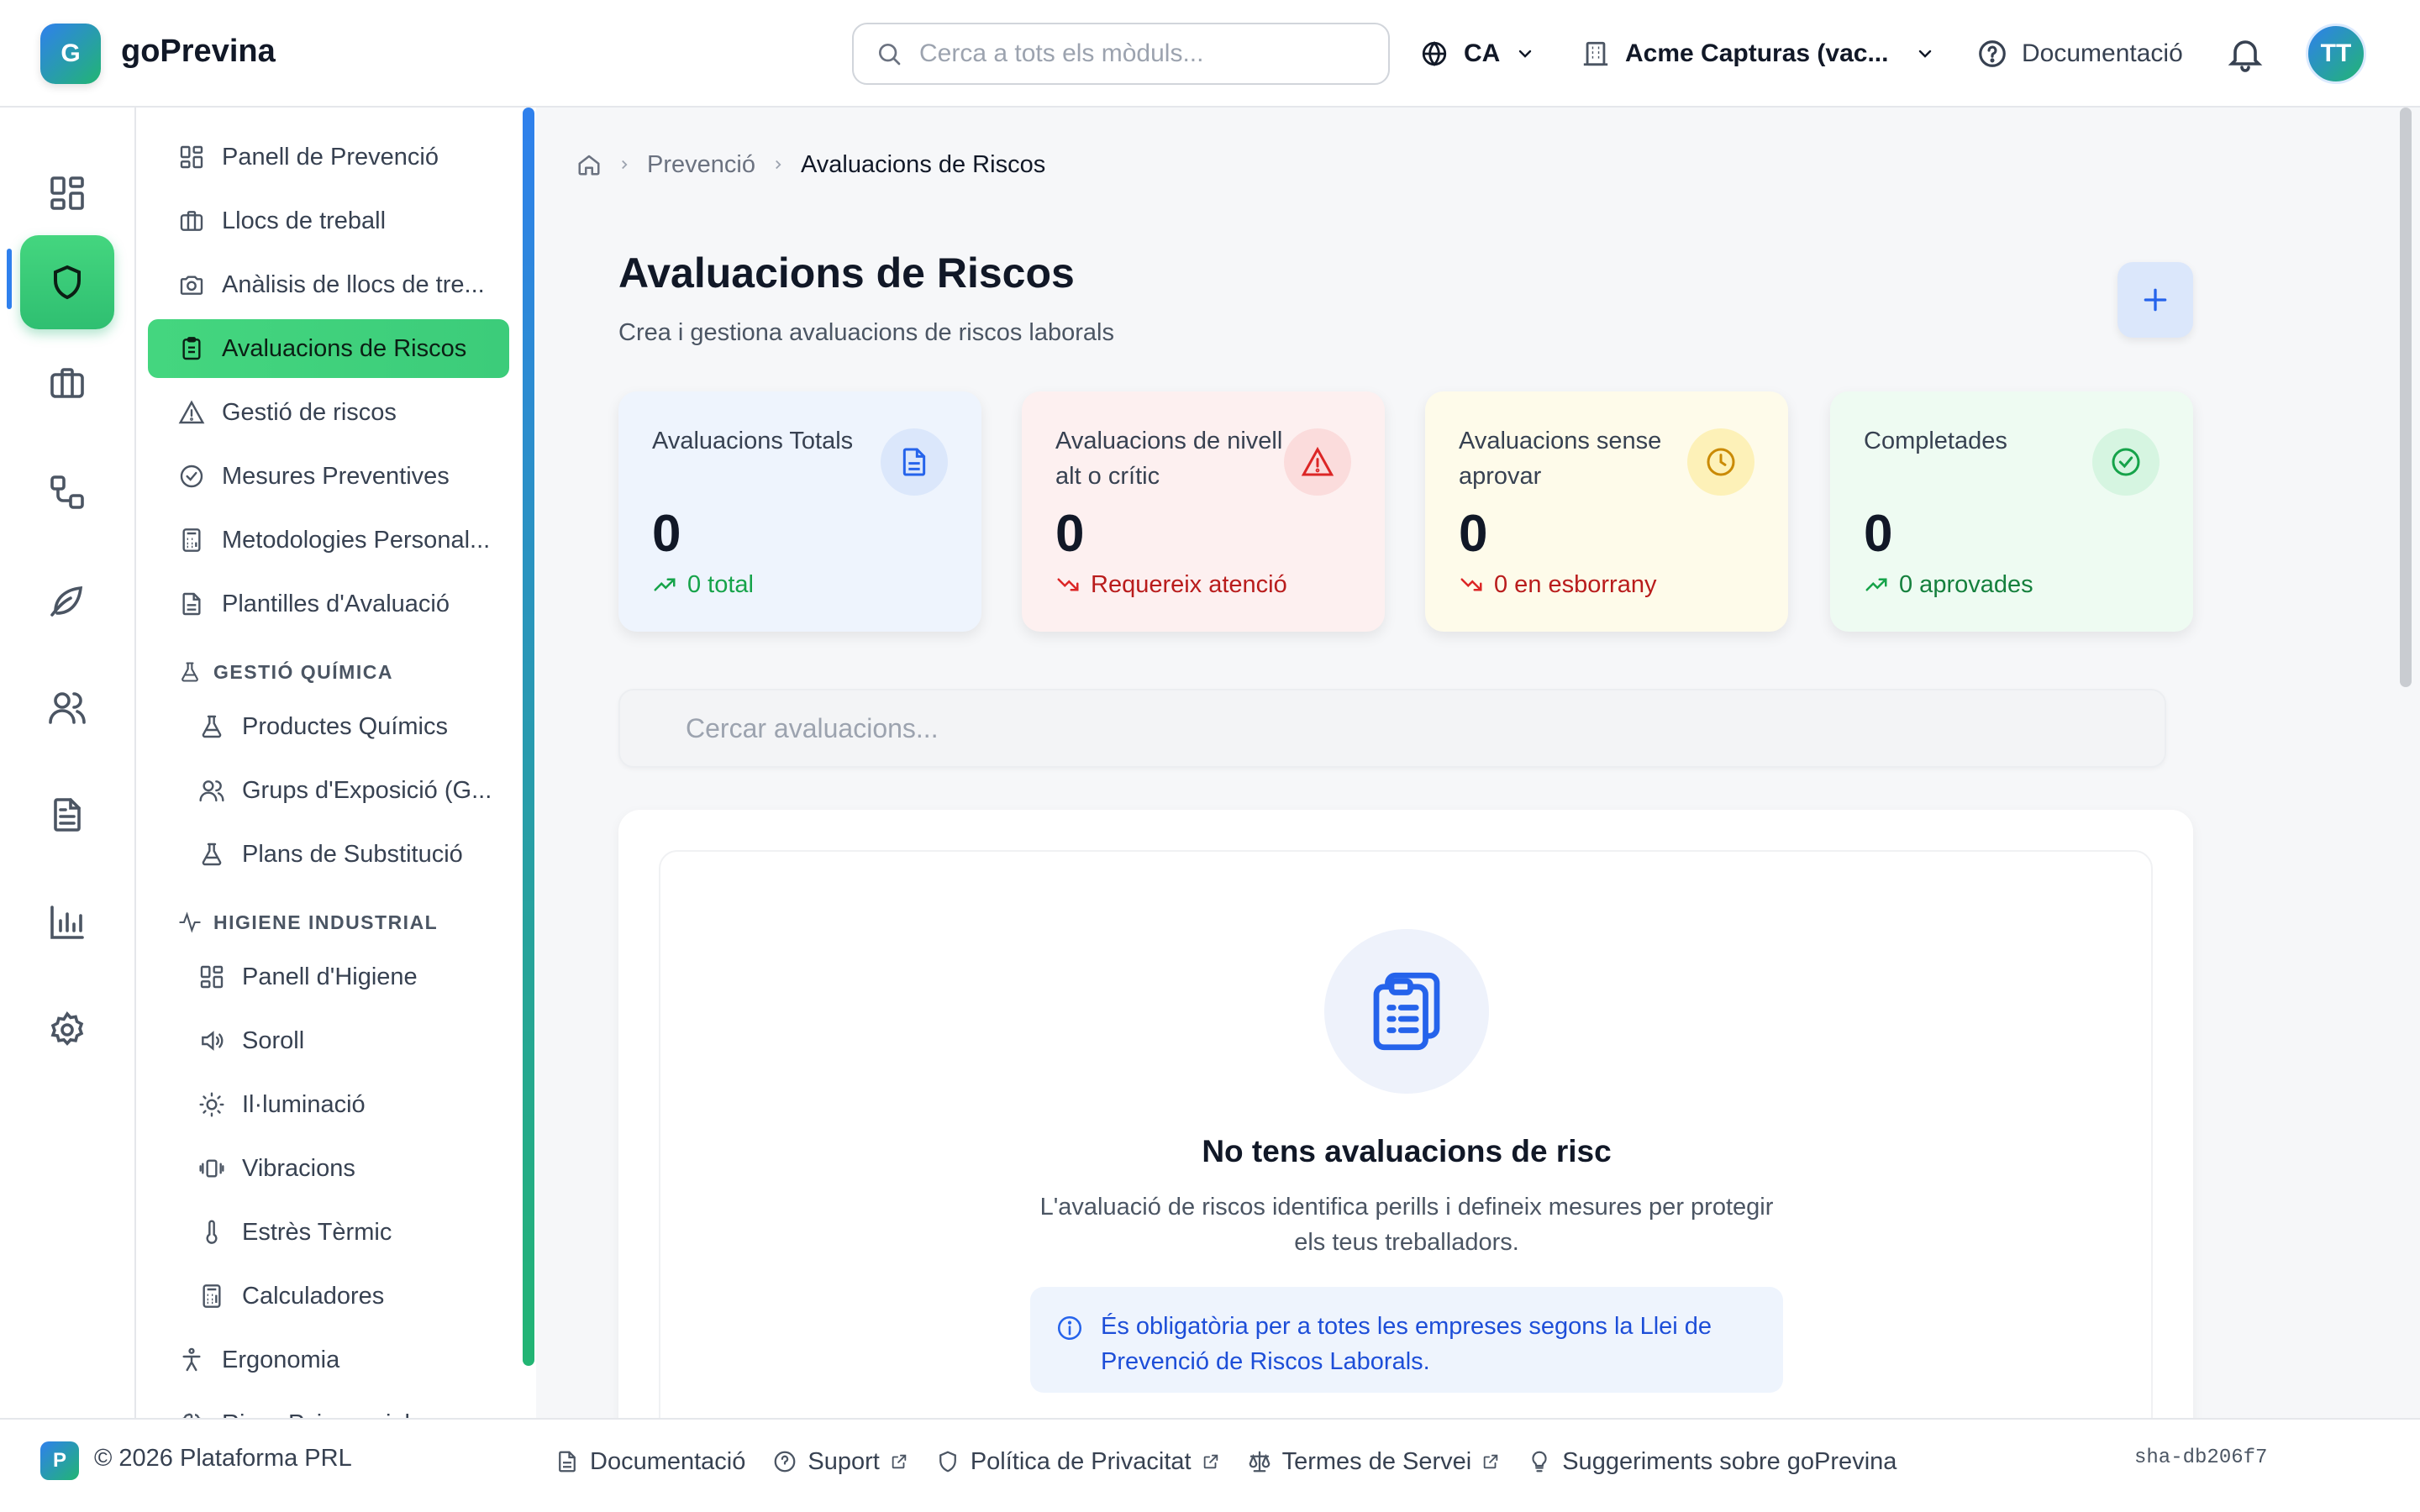  What do you see at coordinates (191, 1359) in the screenshot?
I see `person-icon` at bounding box center [191, 1359].